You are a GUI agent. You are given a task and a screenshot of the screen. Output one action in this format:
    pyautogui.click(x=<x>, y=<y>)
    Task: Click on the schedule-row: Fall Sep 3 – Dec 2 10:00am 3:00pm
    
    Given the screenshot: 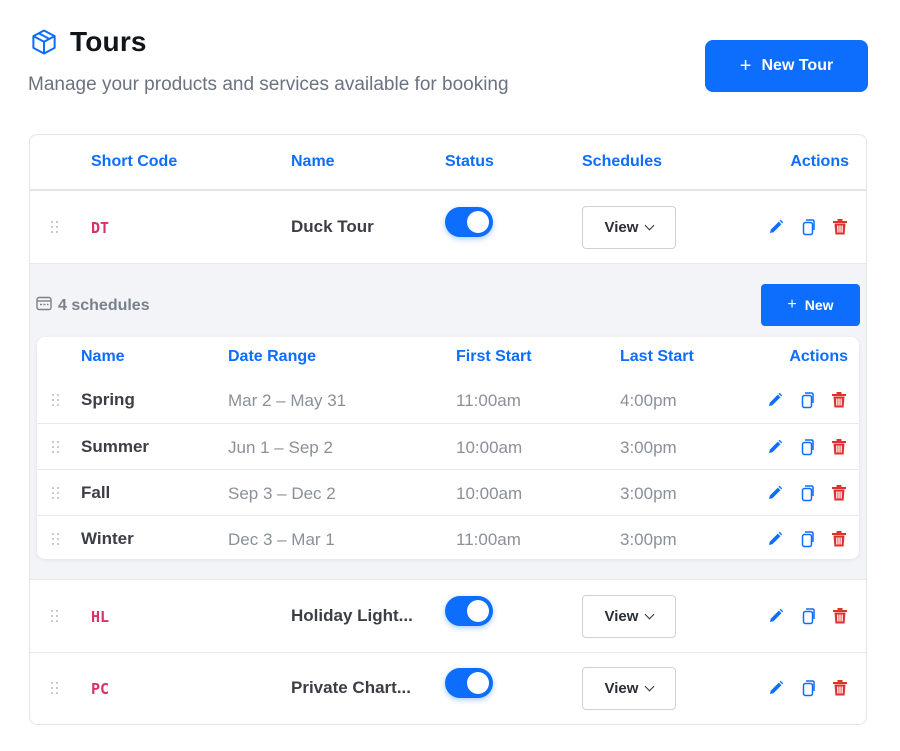 What is the action you would take?
    pyautogui.click(x=448, y=492)
    